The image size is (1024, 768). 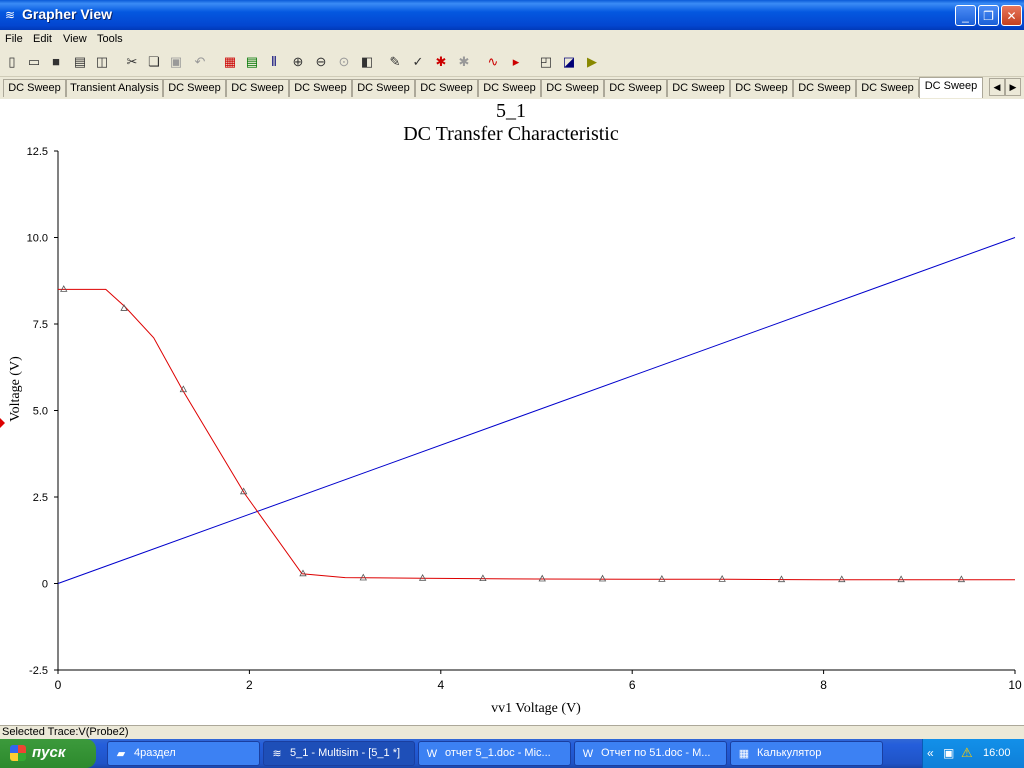 I want to click on print-preview-icon: ◫, so click(x=102, y=62).